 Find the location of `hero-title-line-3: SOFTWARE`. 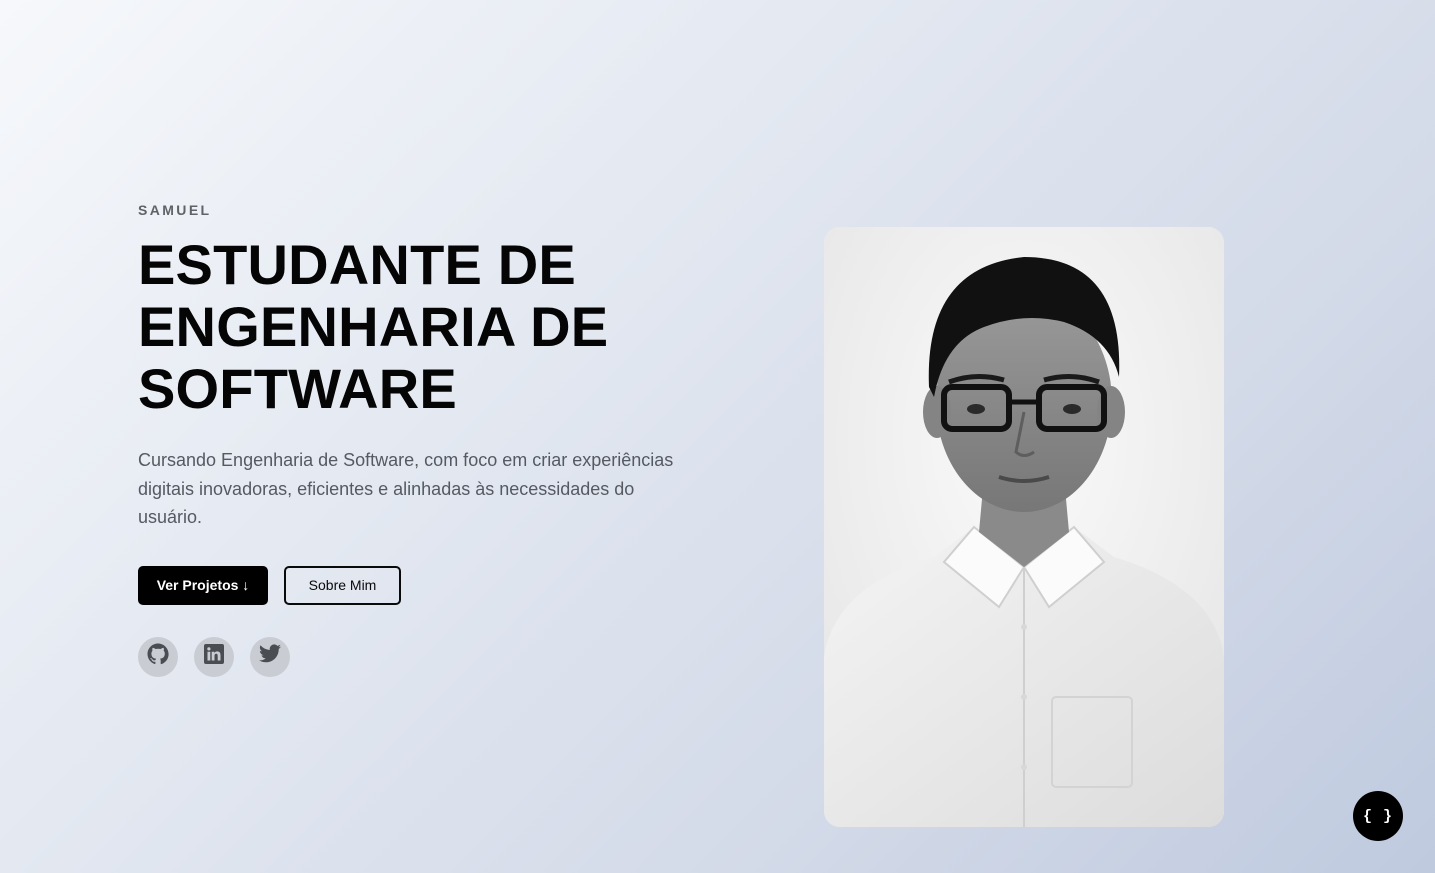

hero-title-line-3: SOFTWARE is located at coordinates (297, 388).